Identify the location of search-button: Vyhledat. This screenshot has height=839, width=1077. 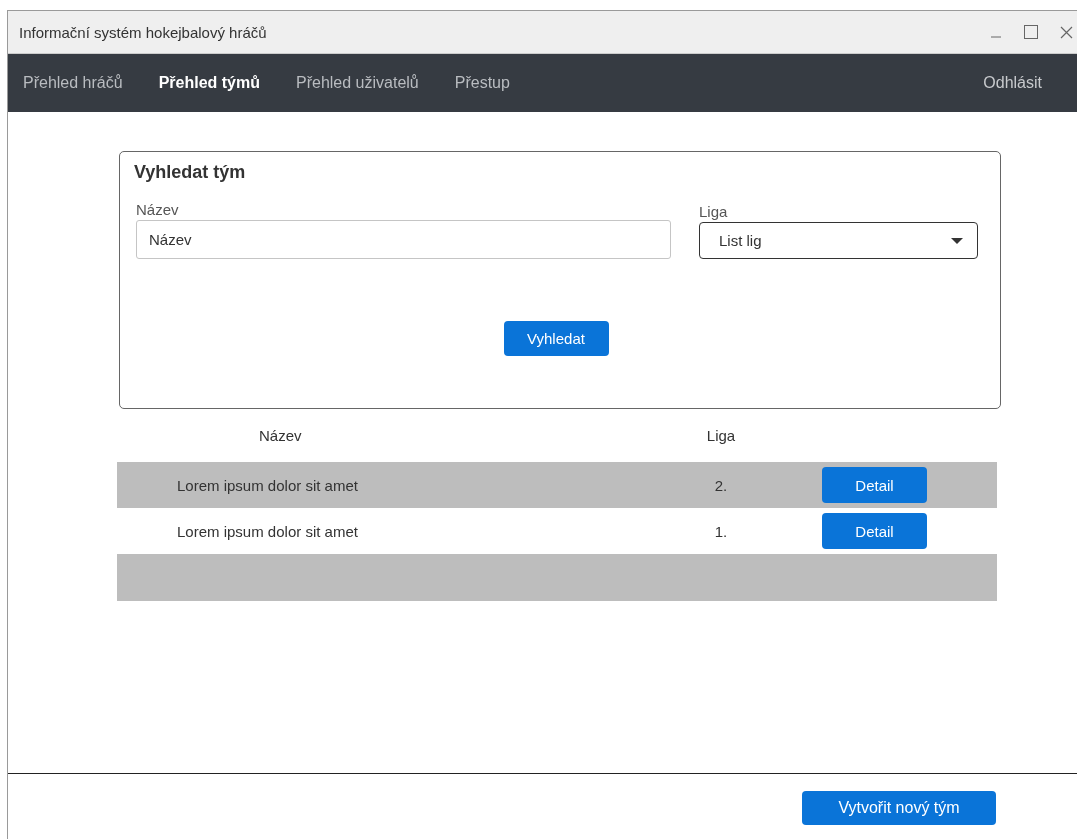
(556, 338).